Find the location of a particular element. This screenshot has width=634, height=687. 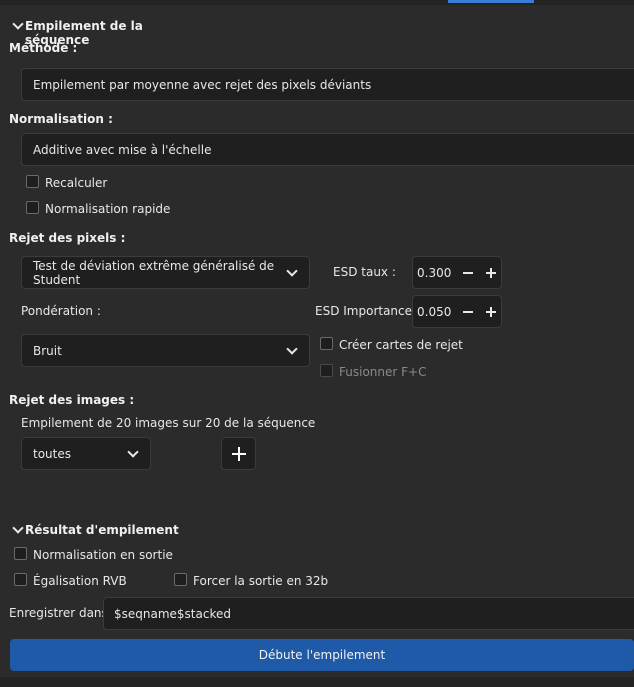

sequence-stacking-header: Empilement de la séquence is located at coordinates (110, 32).